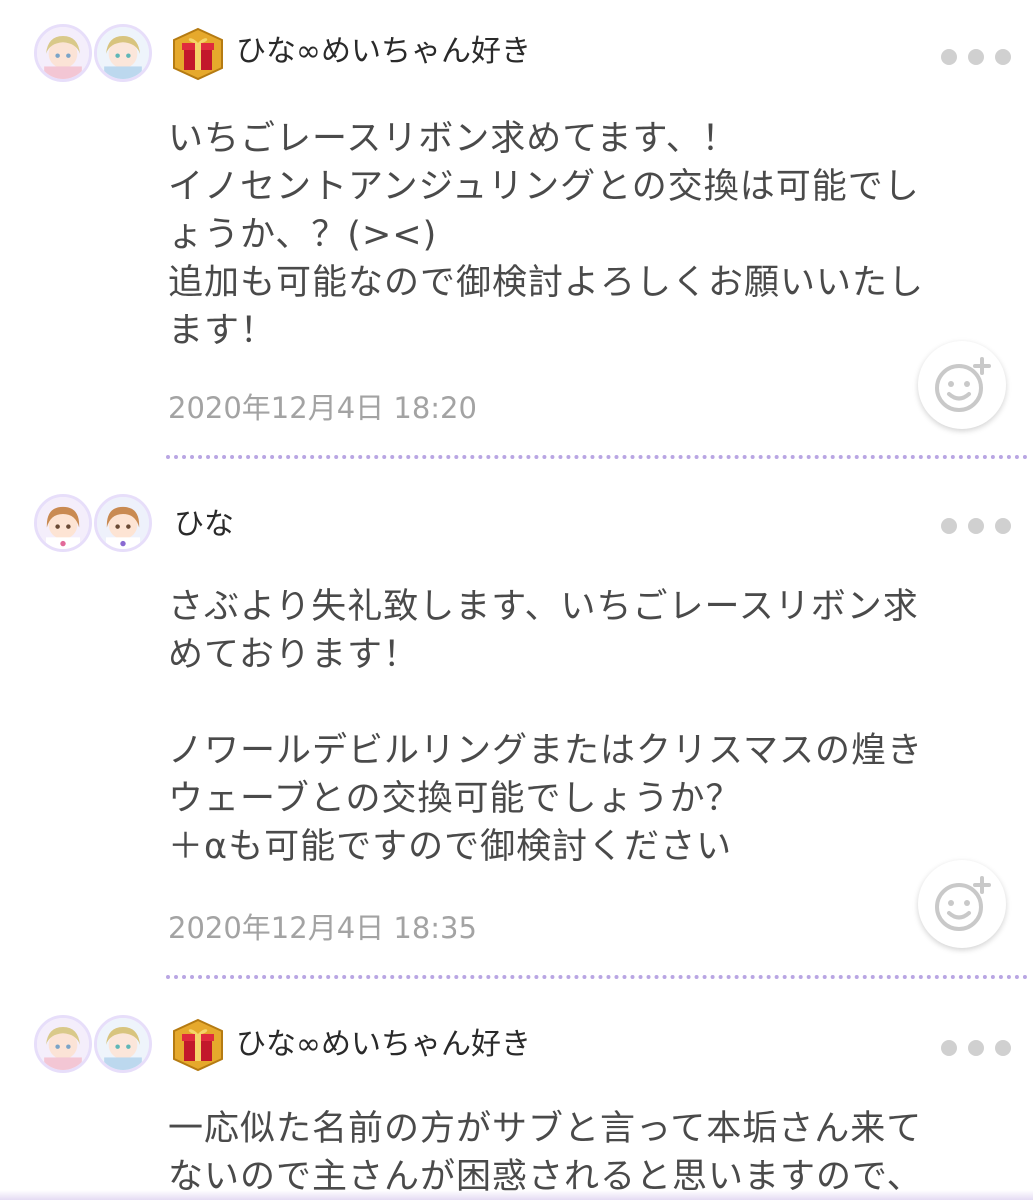 This screenshot has height=1200, width=1033. Describe the element at coordinates (322, 408) in the screenshot. I see `comment-timestamp: 2020年12月4日 18:20` at that location.